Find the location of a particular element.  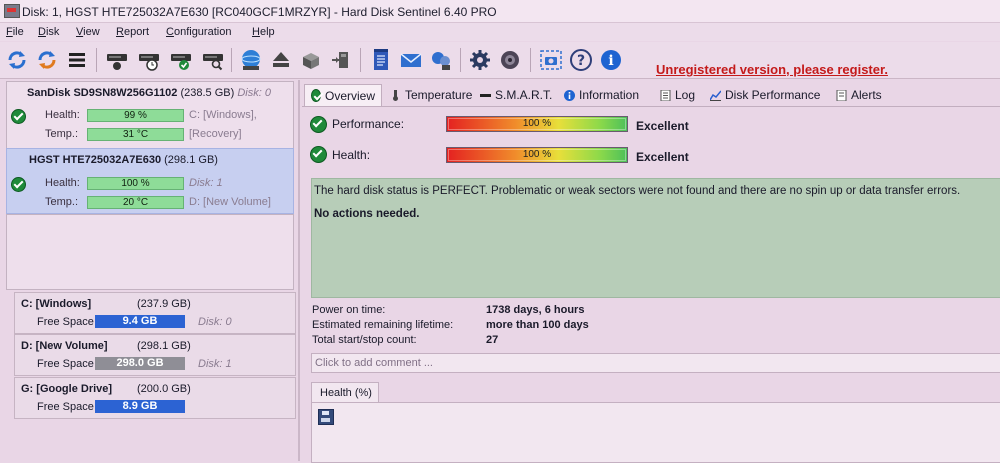

tab-label: Temperature is located at coordinates (439, 95).